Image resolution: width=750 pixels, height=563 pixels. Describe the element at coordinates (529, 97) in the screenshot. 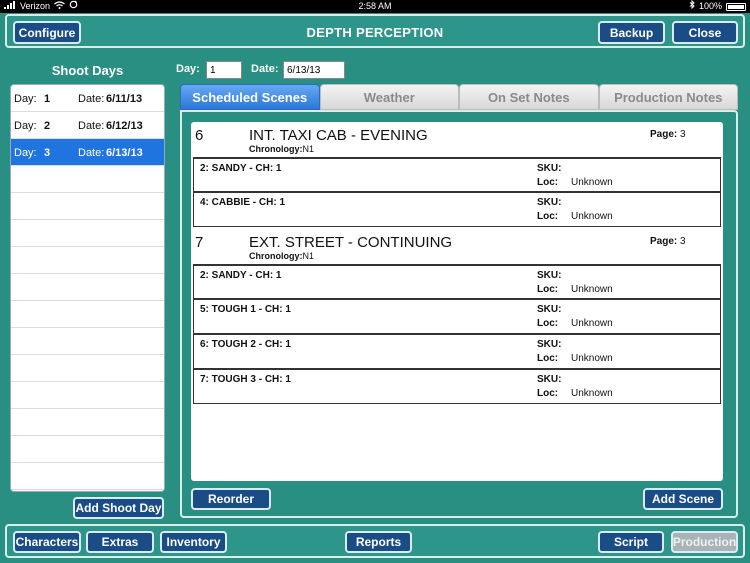

I see `tab-on-set-notes: On Set Notes` at that location.